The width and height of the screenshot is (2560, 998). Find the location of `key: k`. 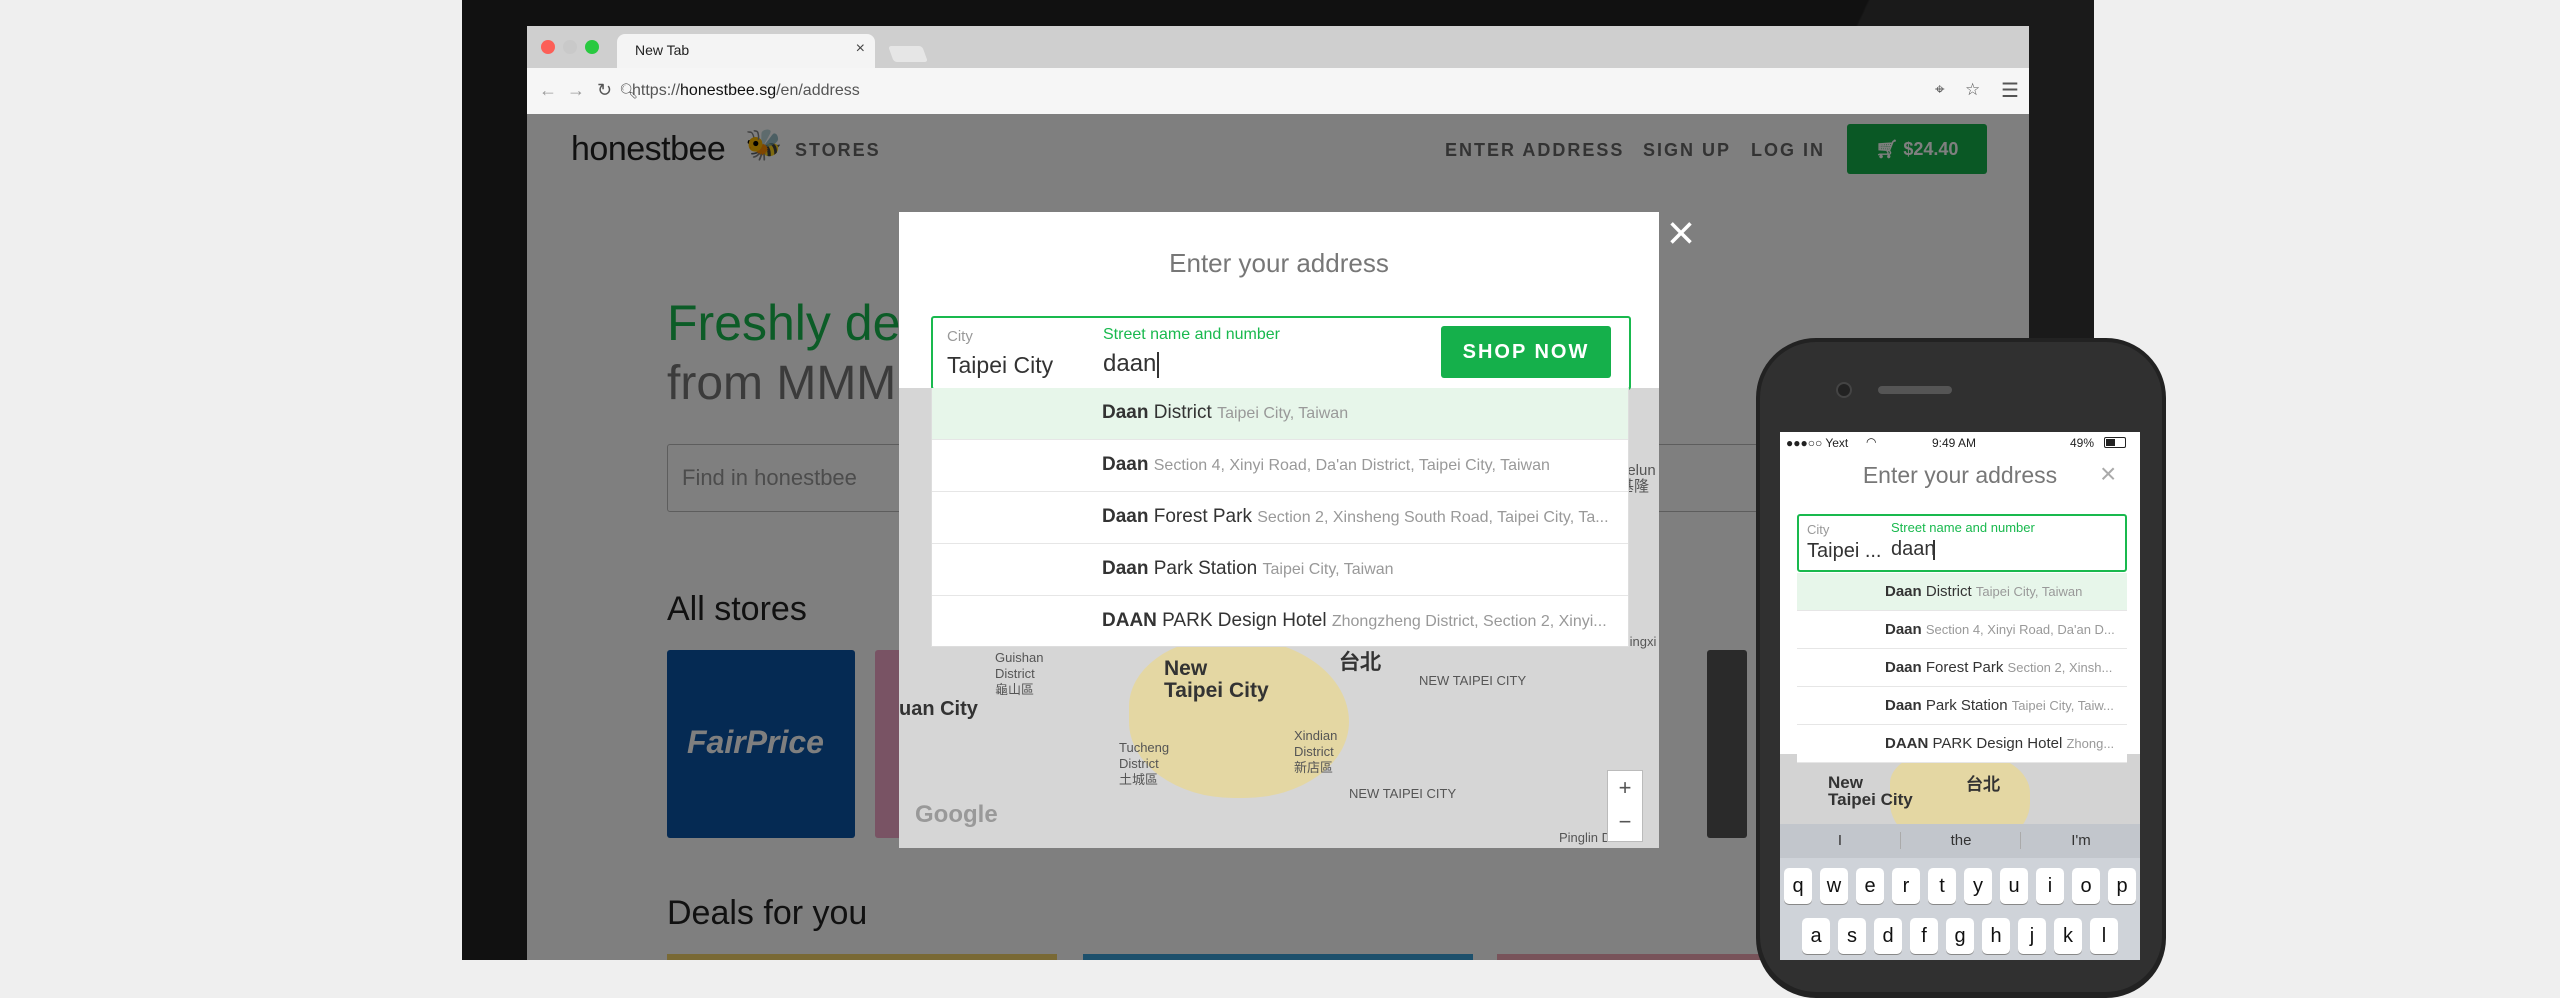

key: k is located at coordinates (2068, 936).